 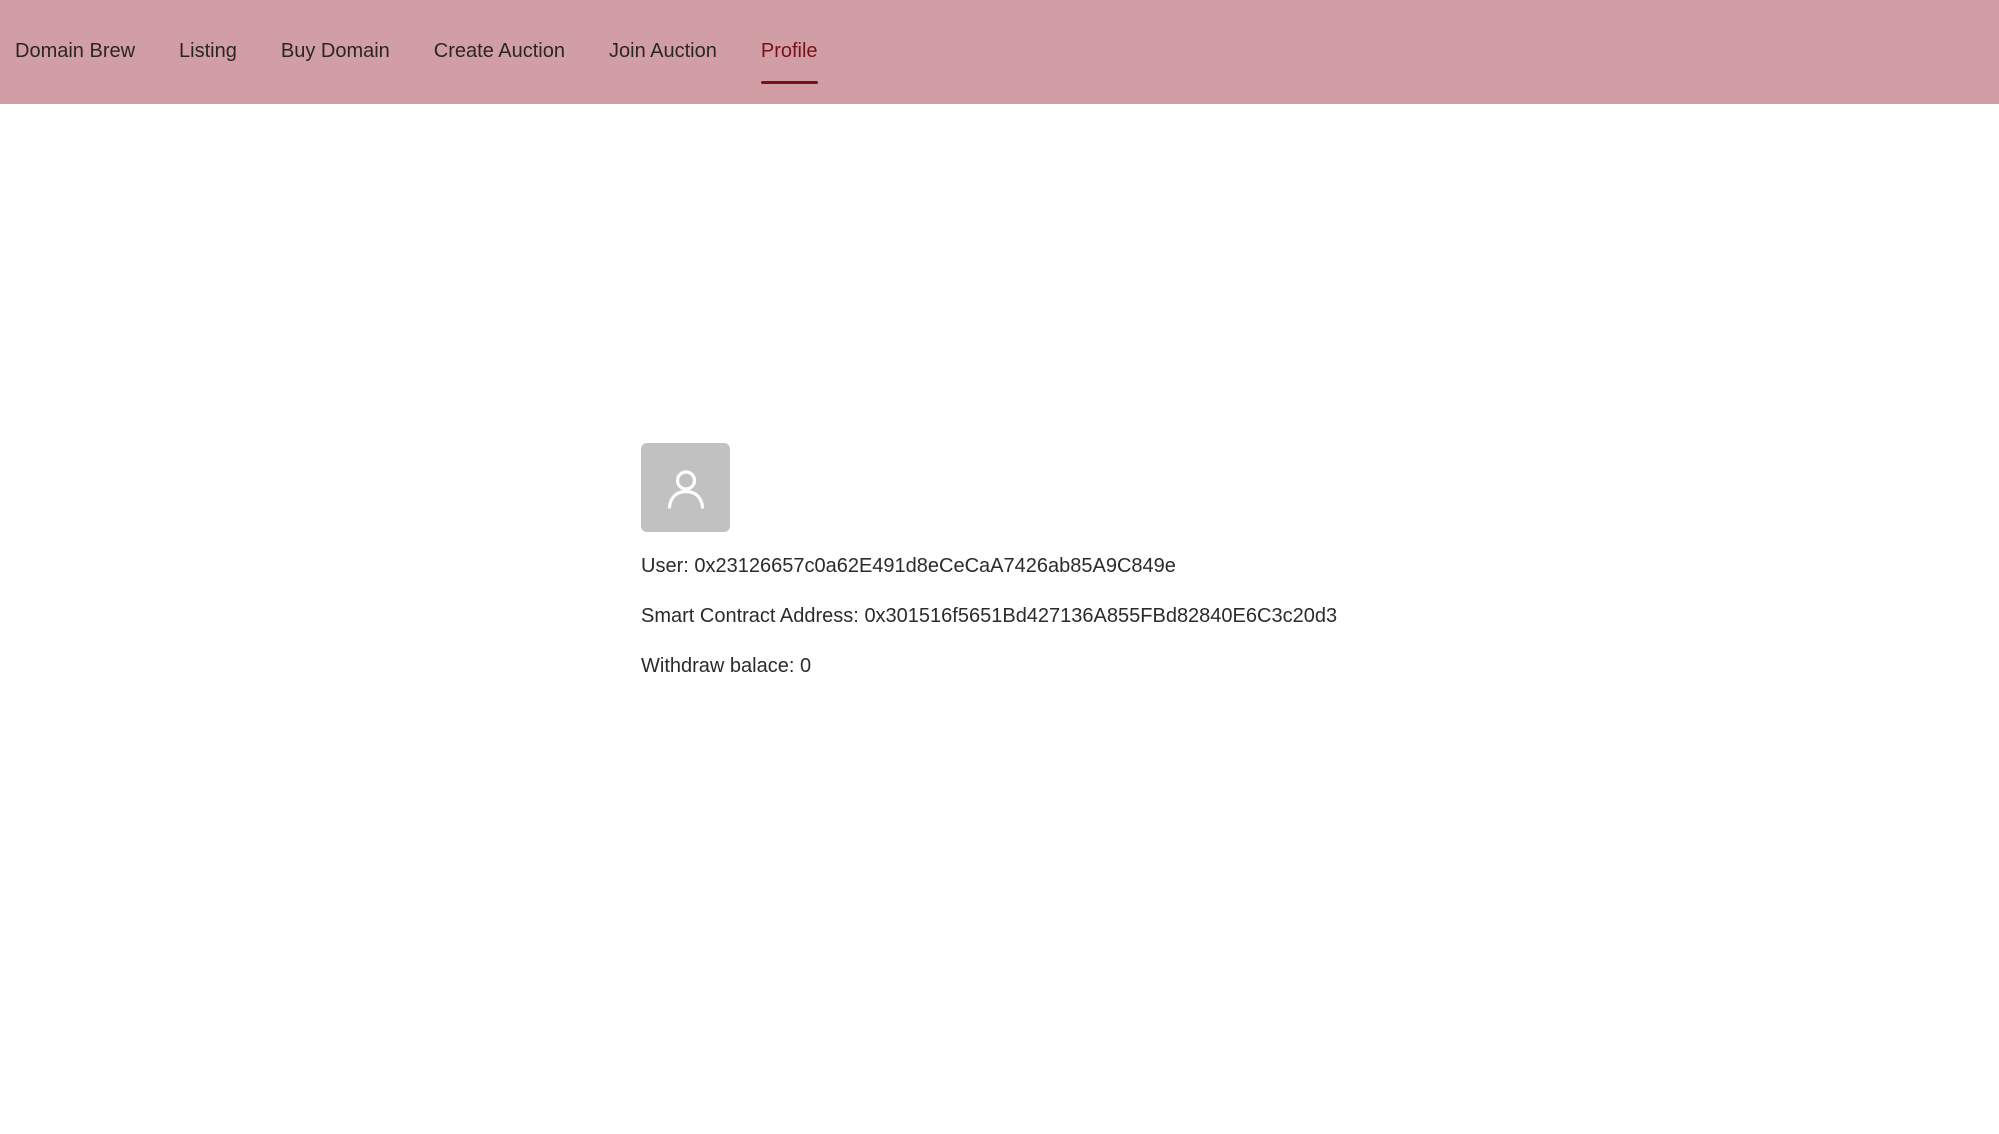 What do you see at coordinates (750, 616) in the screenshot?
I see `contract-label: Smart Contract Address:` at bounding box center [750, 616].